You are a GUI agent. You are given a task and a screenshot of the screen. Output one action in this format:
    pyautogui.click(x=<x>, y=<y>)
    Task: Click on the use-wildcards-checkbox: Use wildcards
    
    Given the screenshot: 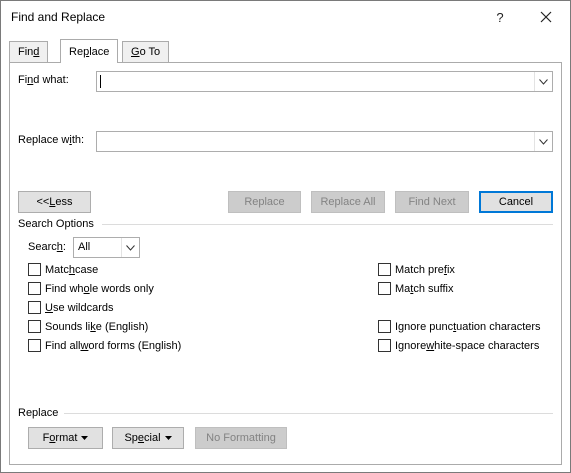 What is the action you would take?
    pyautogui.click(x=70, y=307)
    